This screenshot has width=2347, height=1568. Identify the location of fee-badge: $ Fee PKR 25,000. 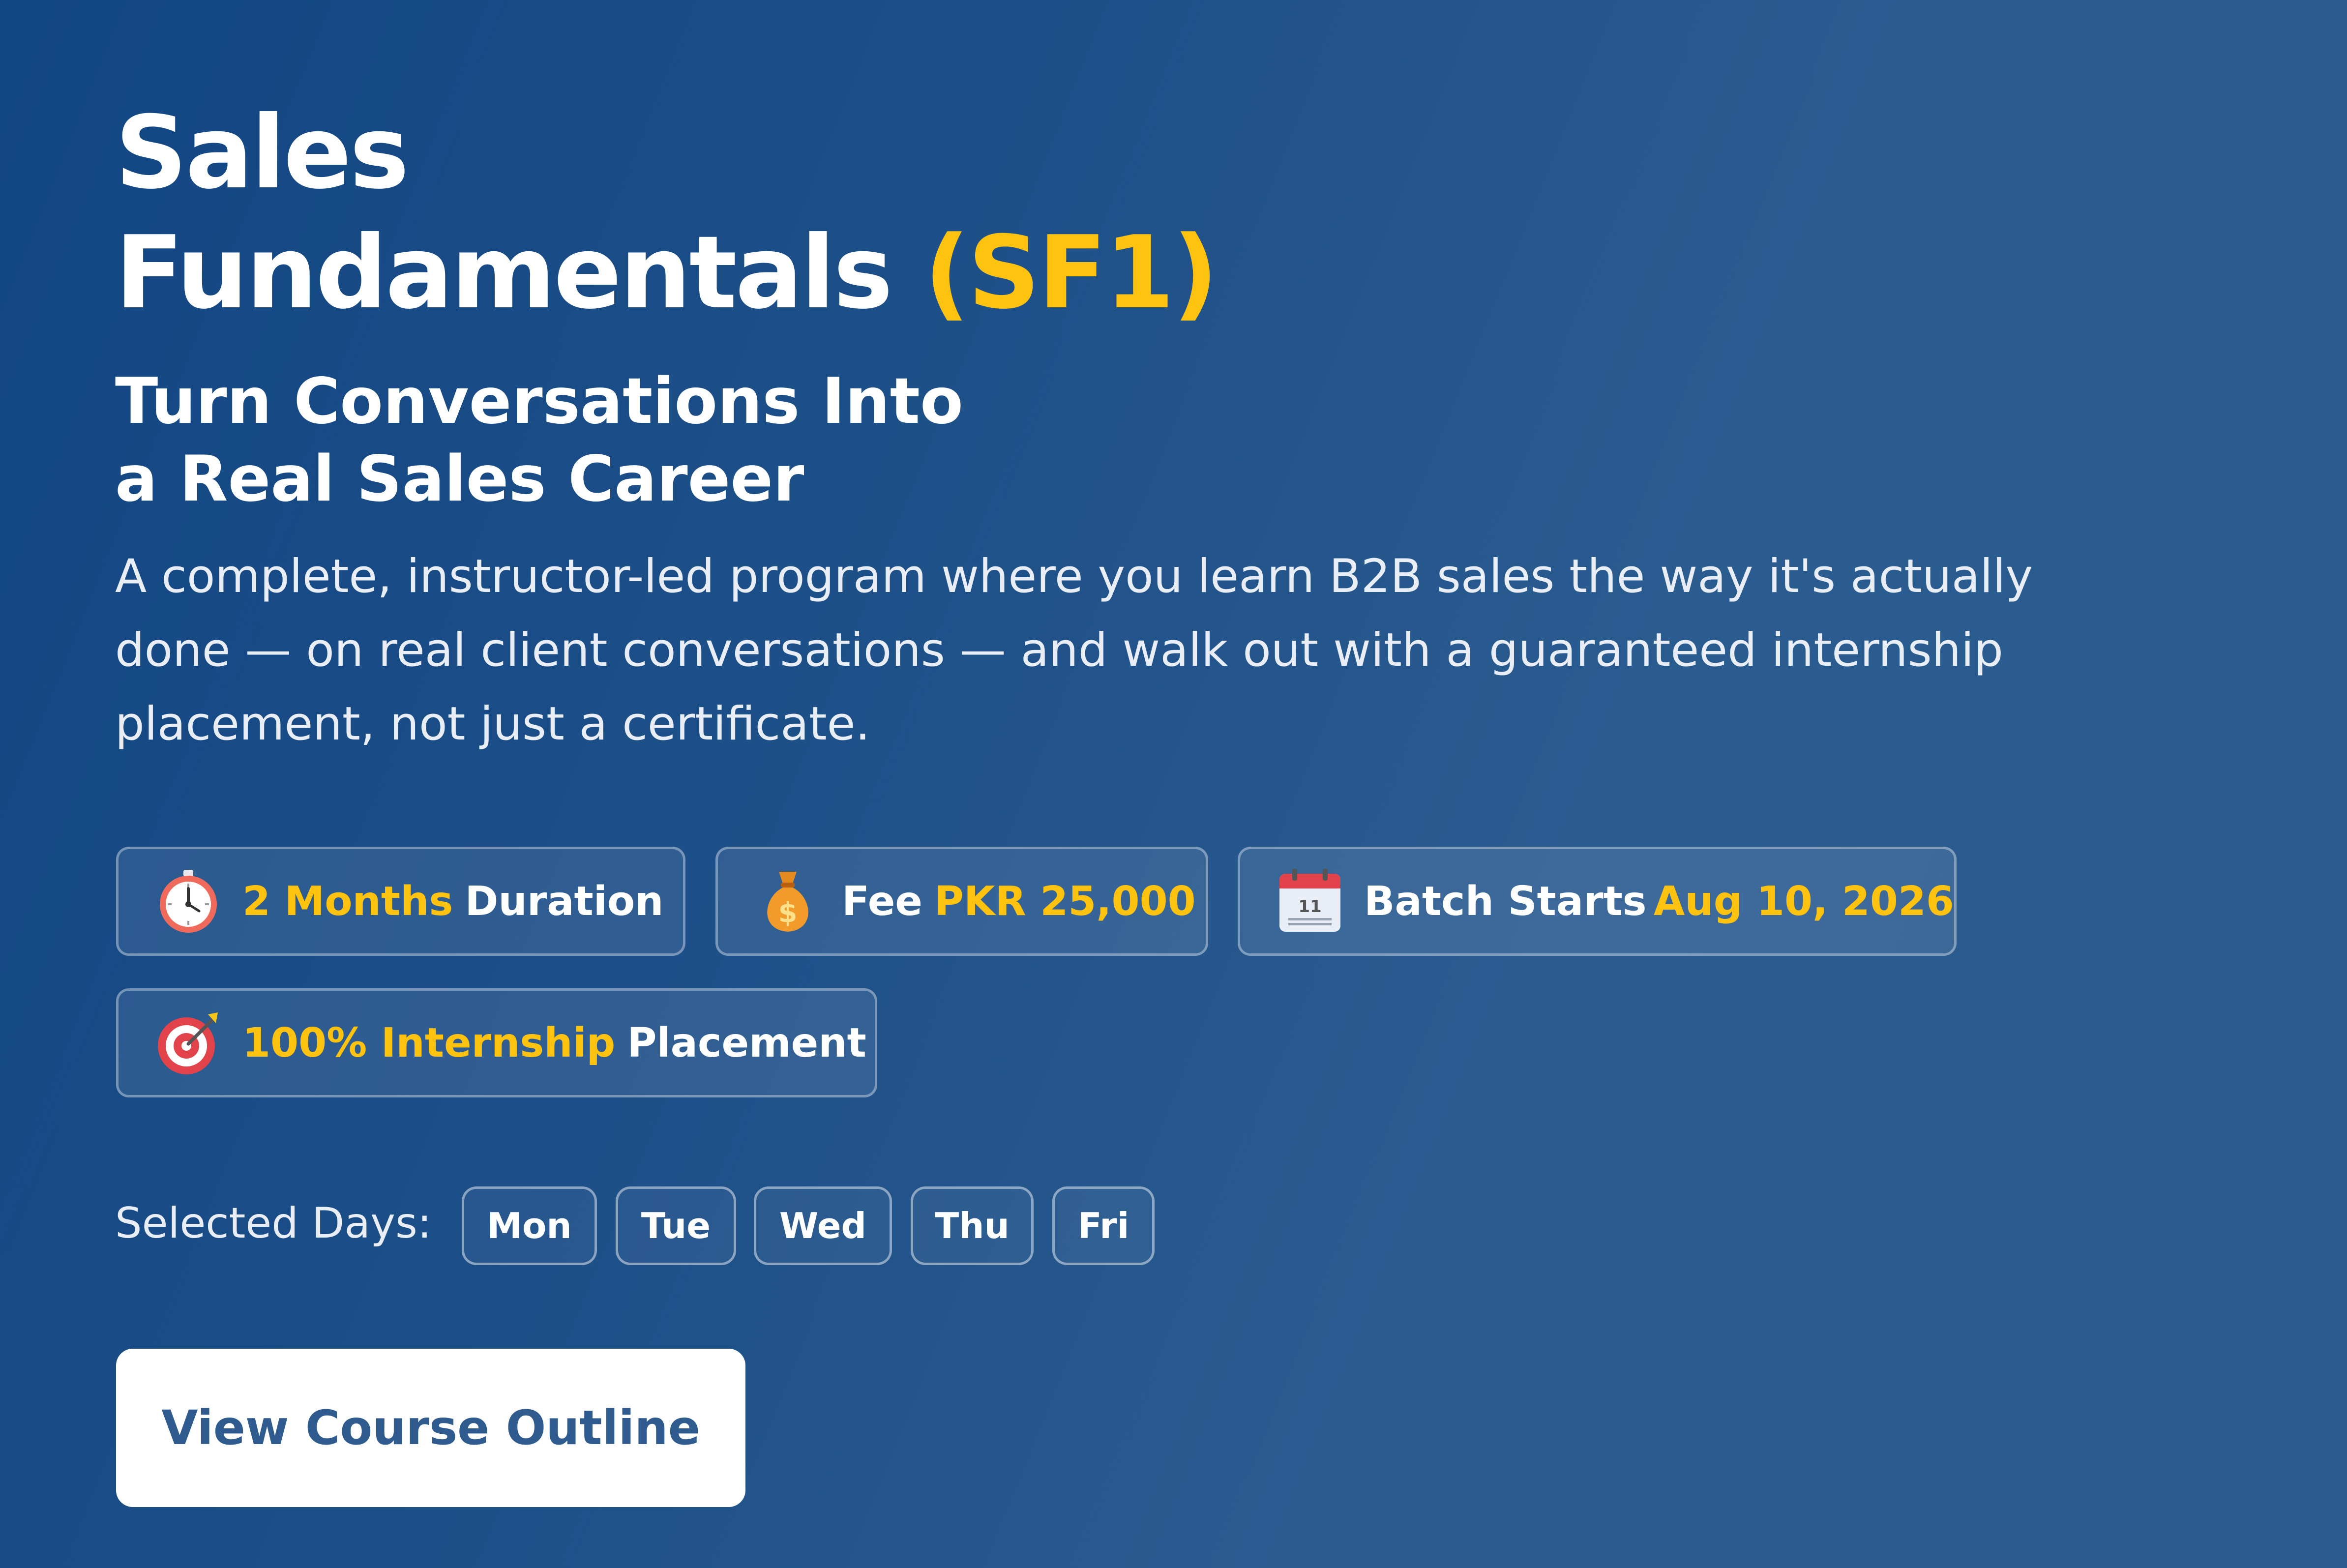
(961, 901).